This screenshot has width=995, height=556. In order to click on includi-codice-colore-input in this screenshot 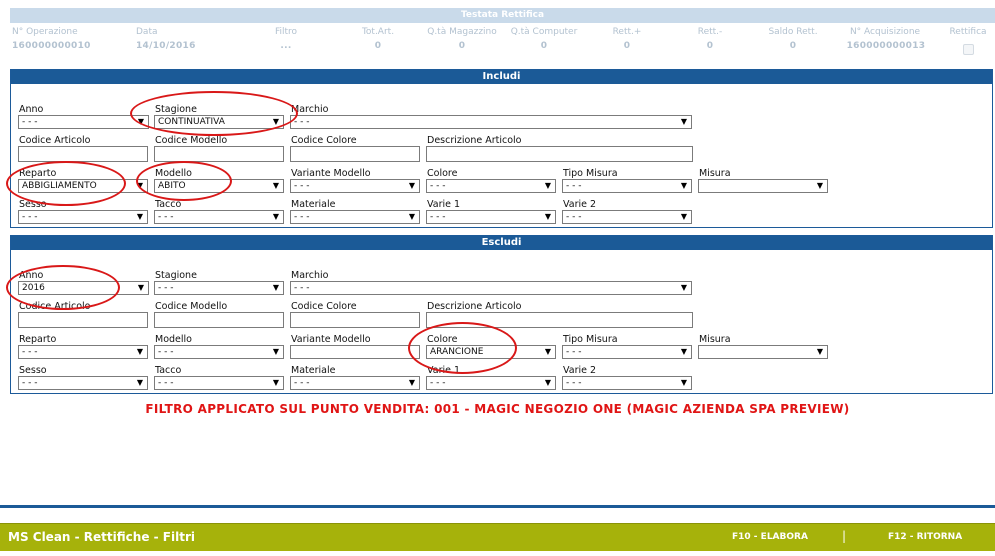, I will do `click(355, 154)`.